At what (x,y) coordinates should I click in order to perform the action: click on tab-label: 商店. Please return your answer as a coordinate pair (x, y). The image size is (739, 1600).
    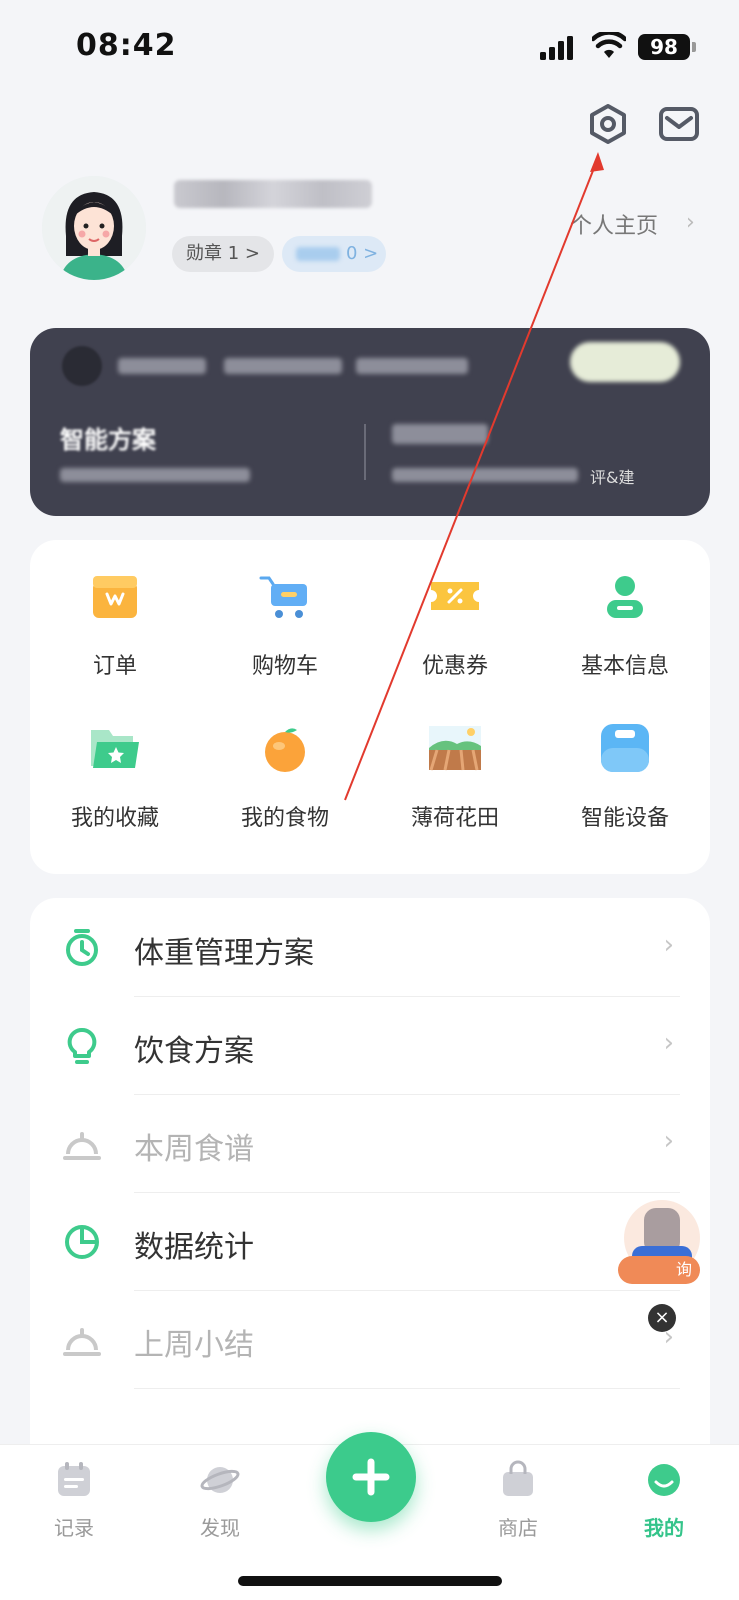
    Looking at the image, I should click on (518, 1528).